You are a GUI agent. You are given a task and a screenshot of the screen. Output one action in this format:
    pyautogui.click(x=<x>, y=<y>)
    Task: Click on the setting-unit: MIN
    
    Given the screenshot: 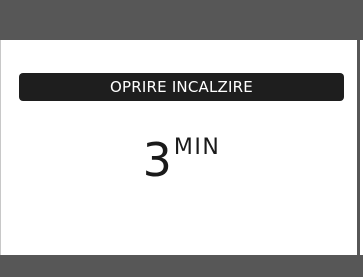 What is the action you would take?
    pyautogui.click(x=197, y=147)
    